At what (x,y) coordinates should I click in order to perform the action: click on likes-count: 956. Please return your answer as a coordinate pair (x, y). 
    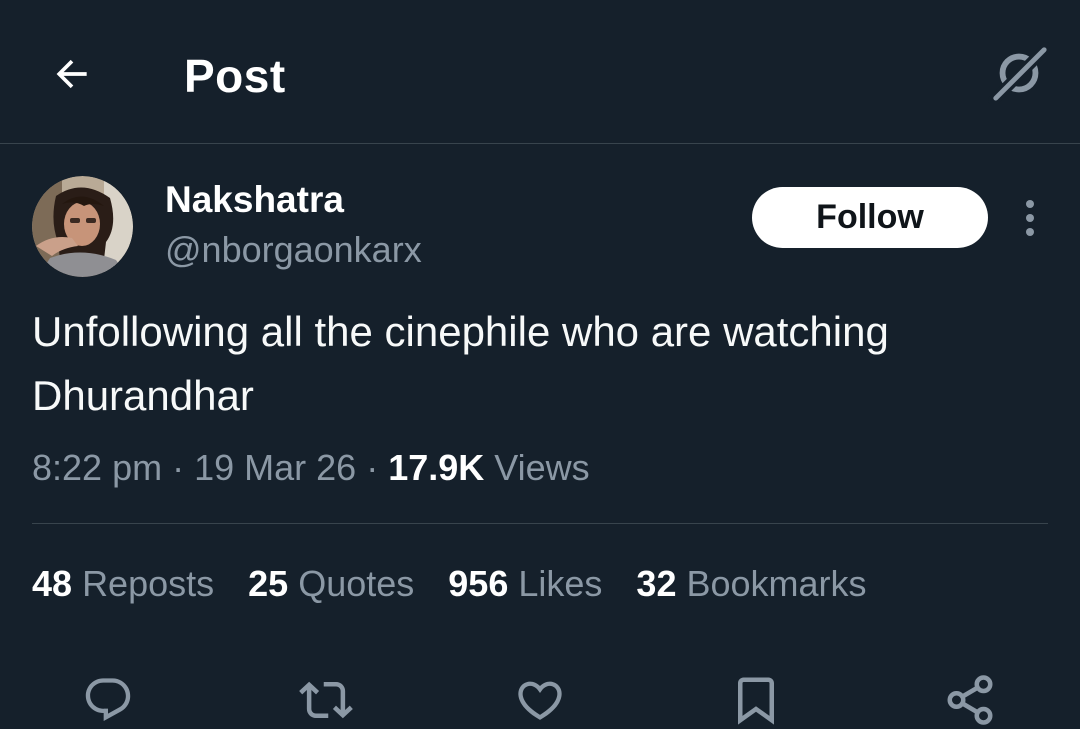
    Looking at the image, I should click on (478, 583).